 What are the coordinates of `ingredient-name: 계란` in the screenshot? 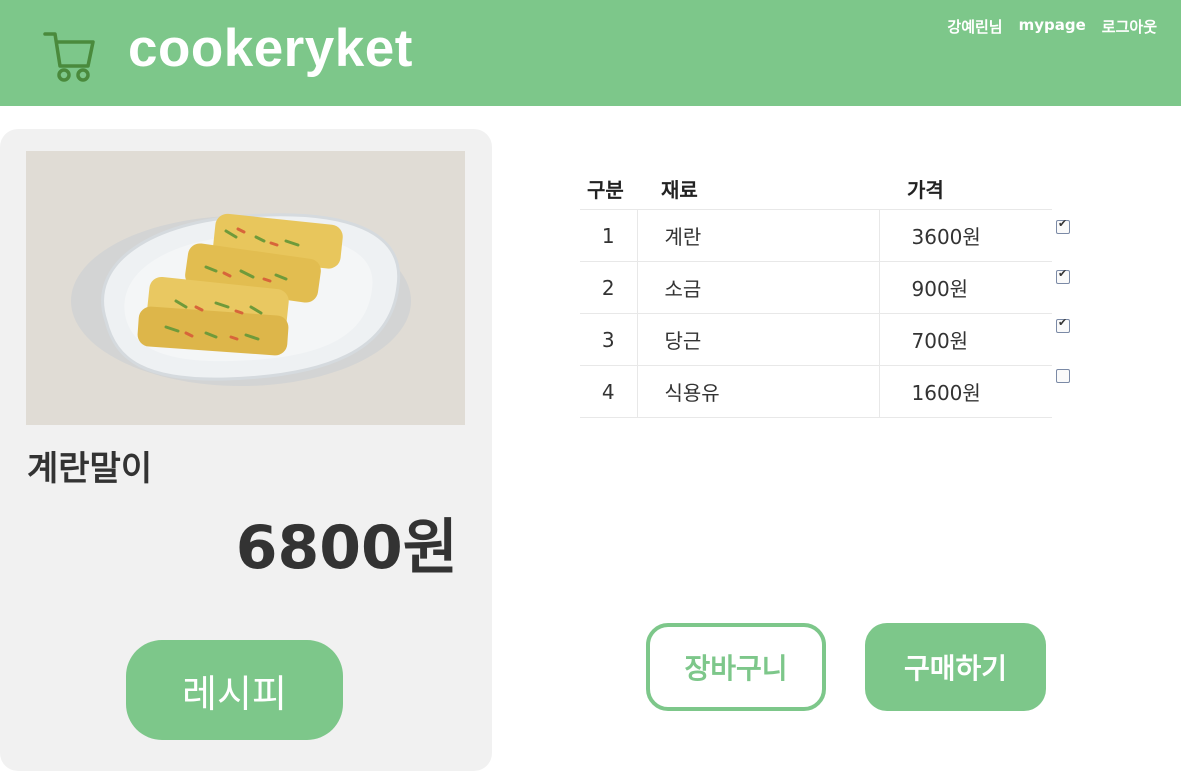 It's located at (757, 235).